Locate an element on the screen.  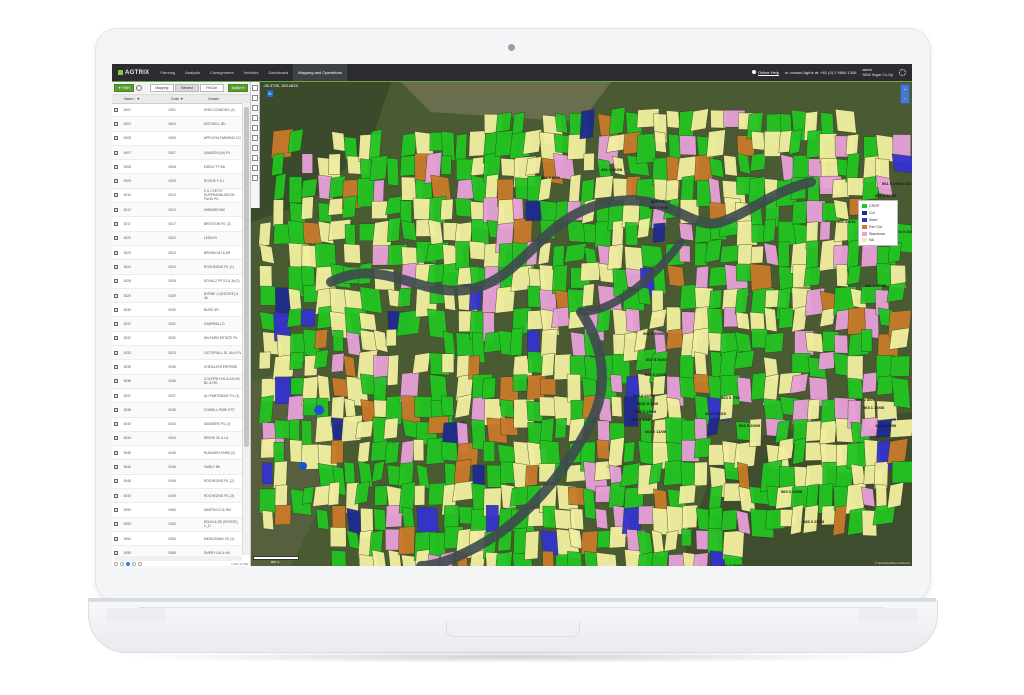
nav-item-dashboard: Dashboard is located at coordinates (279, 72).